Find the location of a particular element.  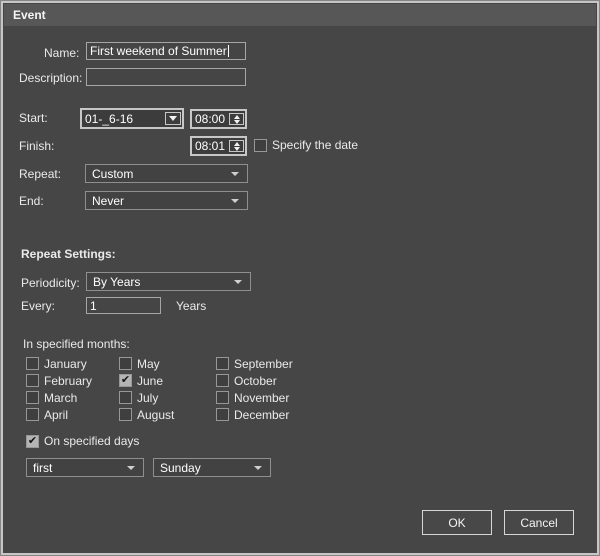

month-label: October is located at coordinates (255, 380).